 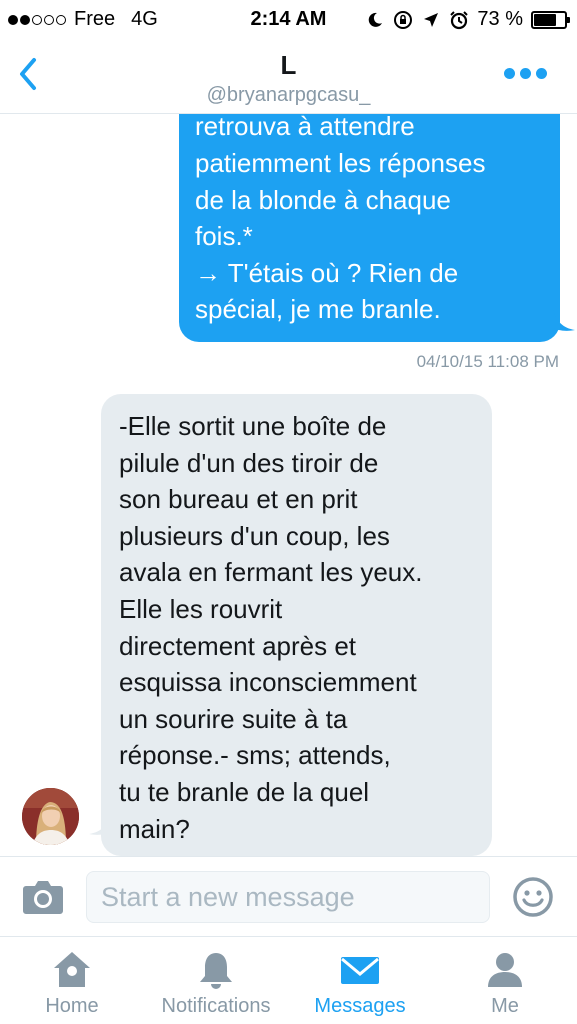 What do you see at coordinates (360, 1006) in the screenshot?
I see `tab-messages-label: Messages` at bounding box center [360, 1006].